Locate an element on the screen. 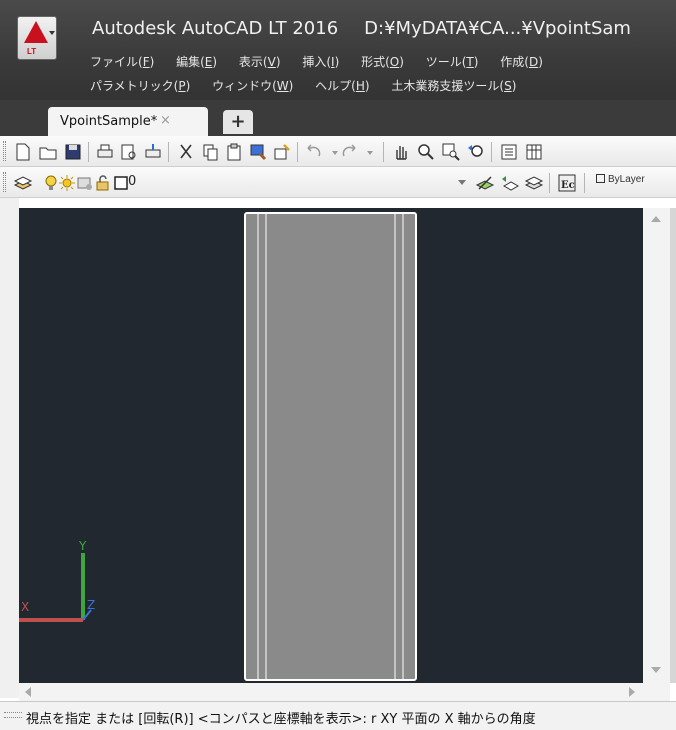 The width and height of the screenshot is (676, 730). ucs-y-label: Y is located at coordinates (82, 546).